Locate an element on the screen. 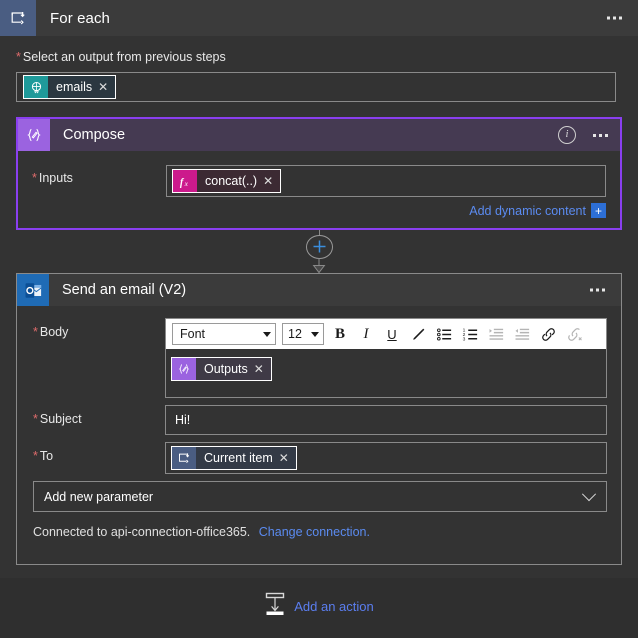 Image resolution: width=638 pixels, height=638 pixels. svg-text: 3 is located at coordinates (463, 339).